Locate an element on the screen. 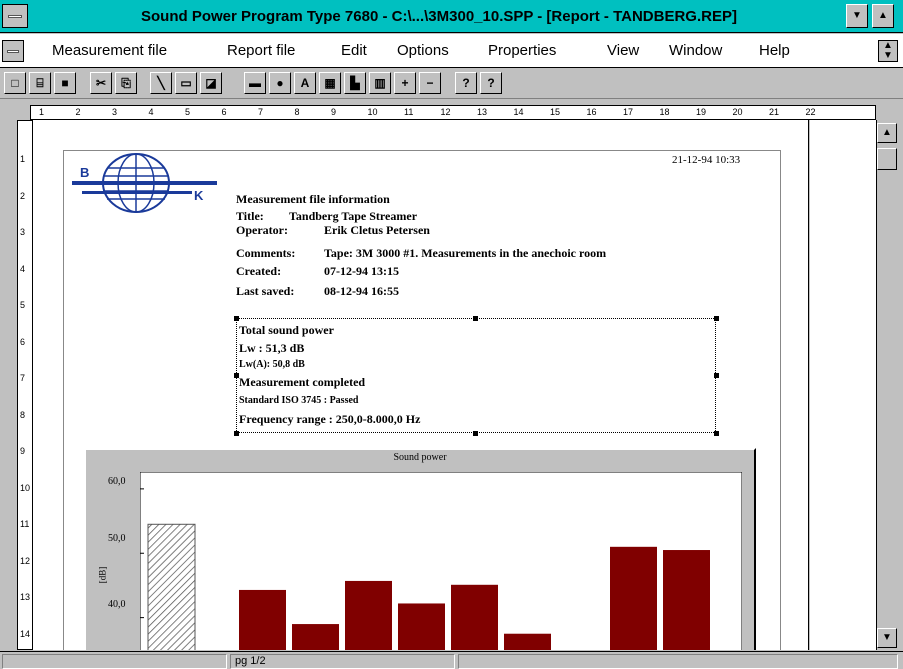 The width and height of the screenshot is (903, 669). restore-button: ▲ ▼ is located at coordinates (888, 51).